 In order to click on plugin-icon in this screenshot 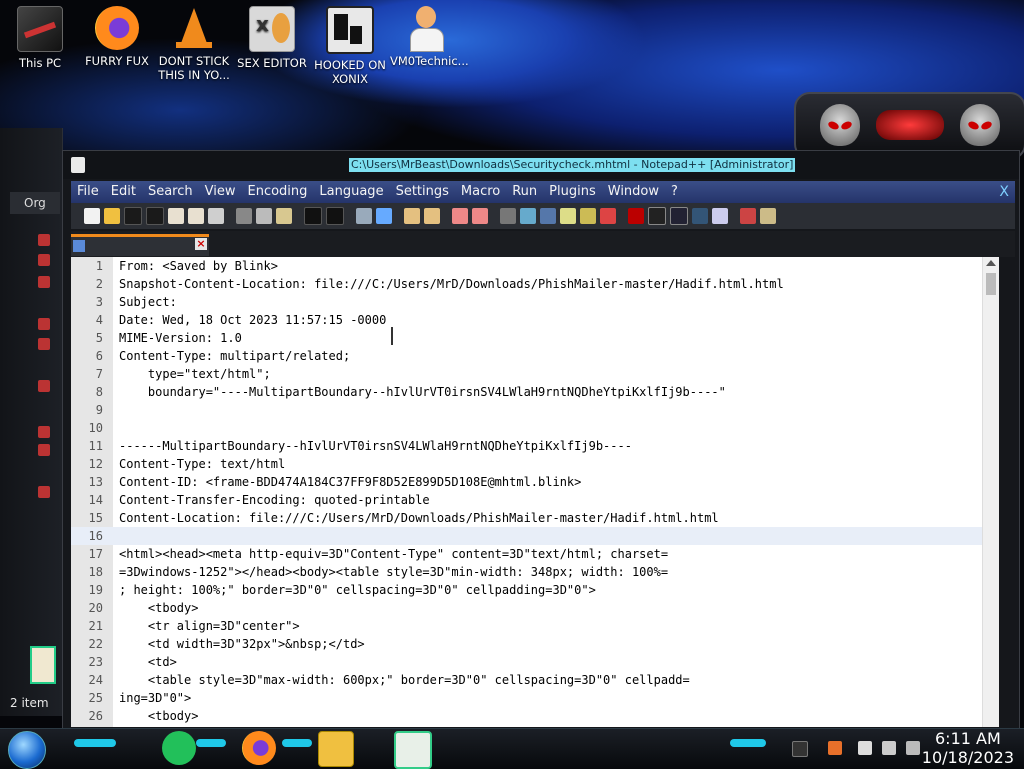, I will do `click(768, 216)`.